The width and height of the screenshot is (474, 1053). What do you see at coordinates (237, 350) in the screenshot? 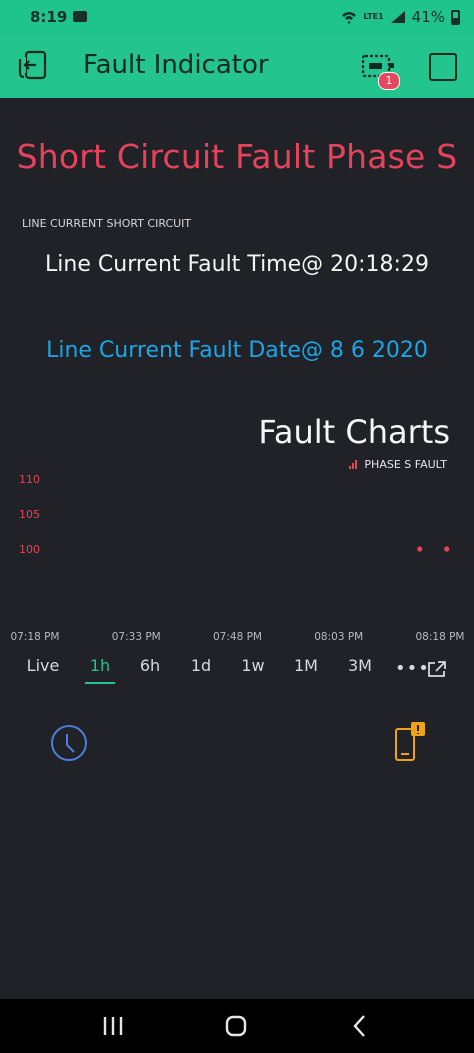
I see `fault-date: Line Current Fault Date@ 8 6 2020` at bounding box center [237, 350].